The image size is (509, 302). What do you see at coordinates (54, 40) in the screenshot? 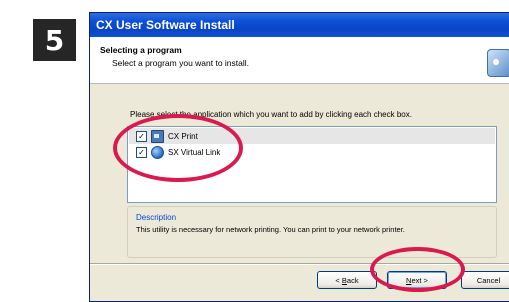
I see `step-number-badge: 5` at bounding box center [54, 40].